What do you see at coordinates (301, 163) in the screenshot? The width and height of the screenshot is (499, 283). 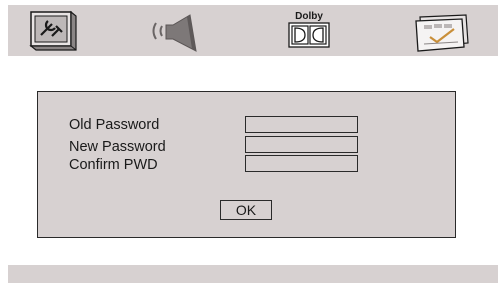 I see `confirm-password-field` at bounding box center [301, 163].